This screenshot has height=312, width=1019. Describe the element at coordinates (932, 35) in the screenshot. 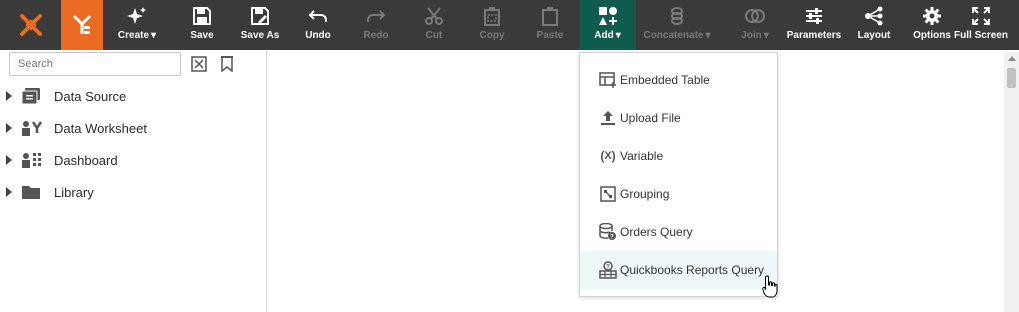

I see `options-label: Options` at that location.